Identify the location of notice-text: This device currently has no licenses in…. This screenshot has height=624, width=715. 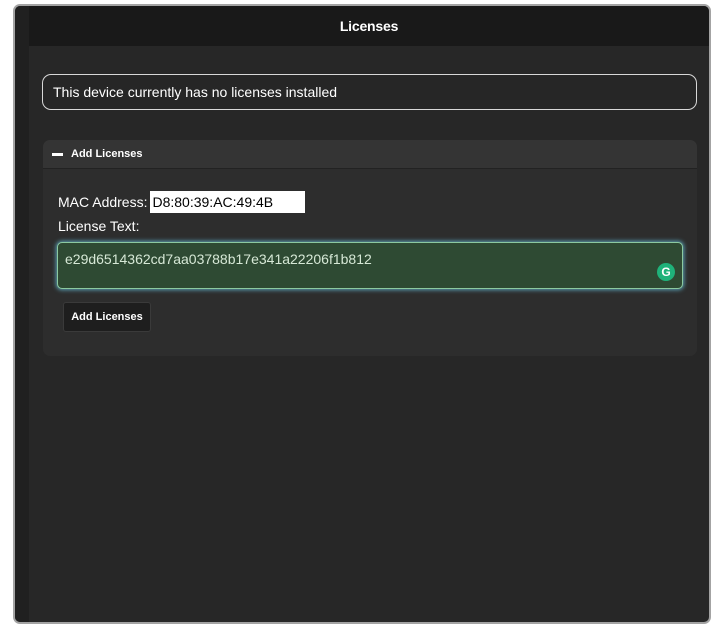
(195, 92).